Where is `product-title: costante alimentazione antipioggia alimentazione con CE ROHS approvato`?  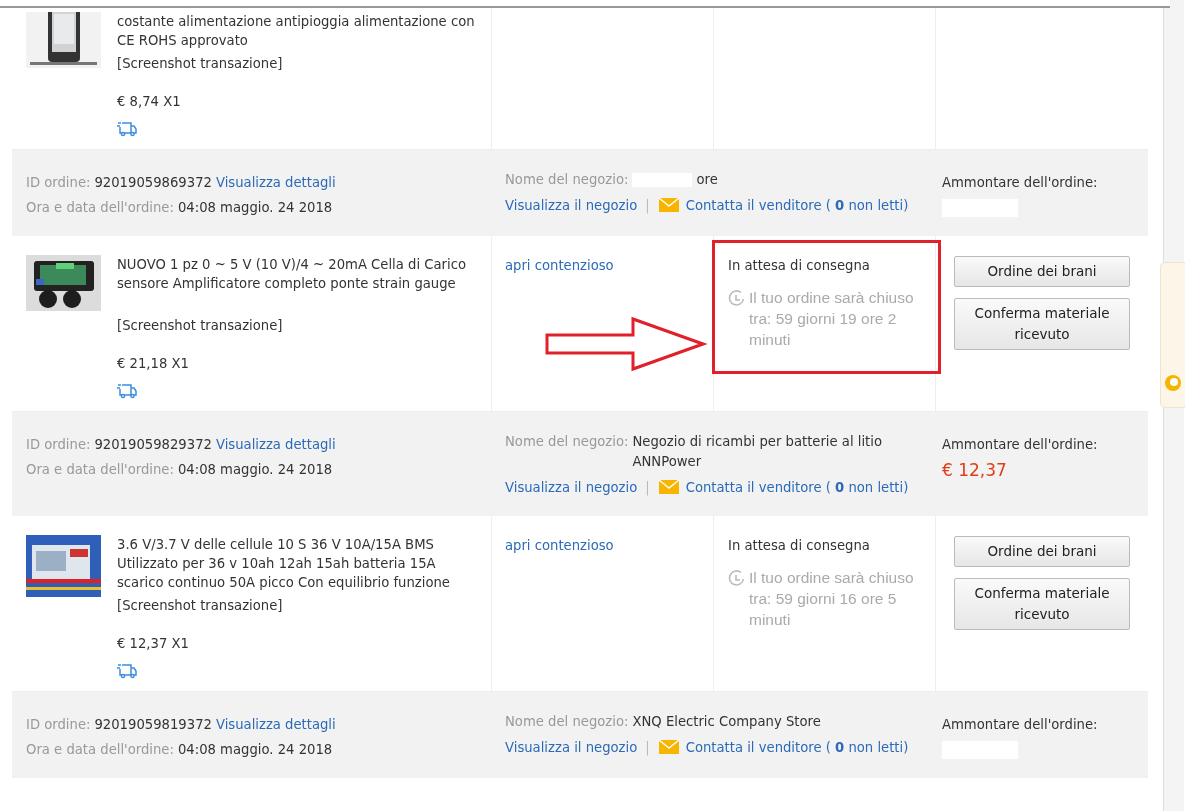
product-title: costante alimentazione antipioggia alimentazione con CE ROHS approvato is located at coordinates (297, 31).